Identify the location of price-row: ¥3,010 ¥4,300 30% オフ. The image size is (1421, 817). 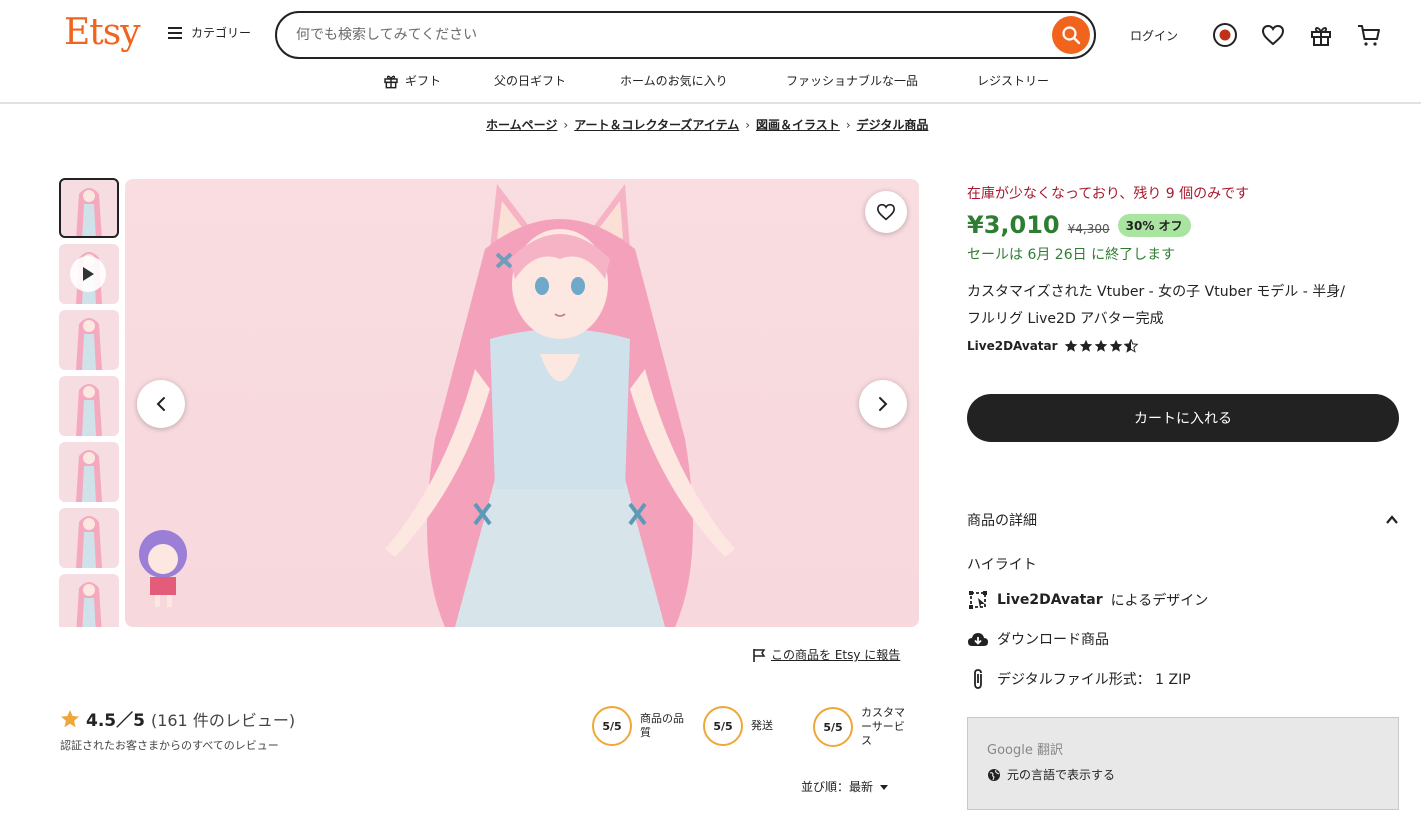
(1079, 225).